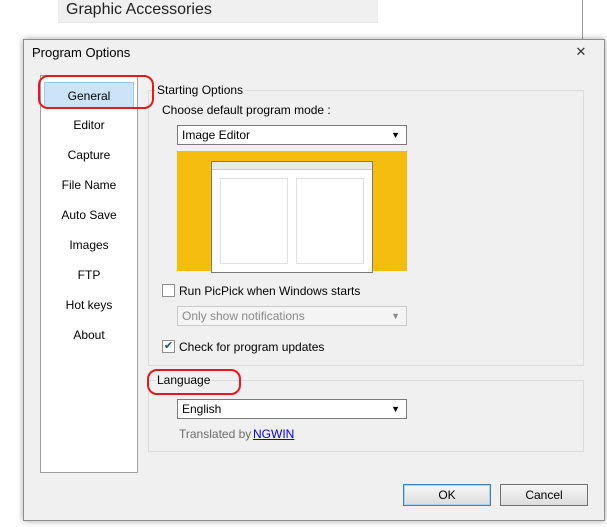 The height and width of the screenshot is (527, 607). I want to click on language-select: English ▼, so click(292, 409).